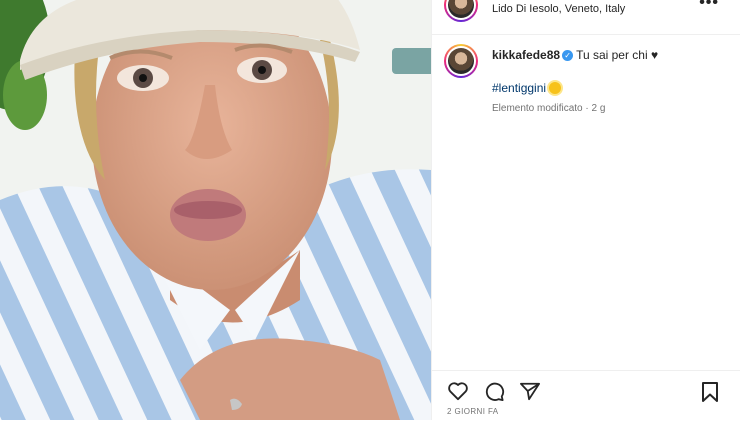 The width and height of the screenshot is (740, 421). What do you see at coordinates (586, 17) in the screenshot?
I see `post-header: Lido Di Iesolo, Veneto, Italy •••` at bounding box center [586, 17].